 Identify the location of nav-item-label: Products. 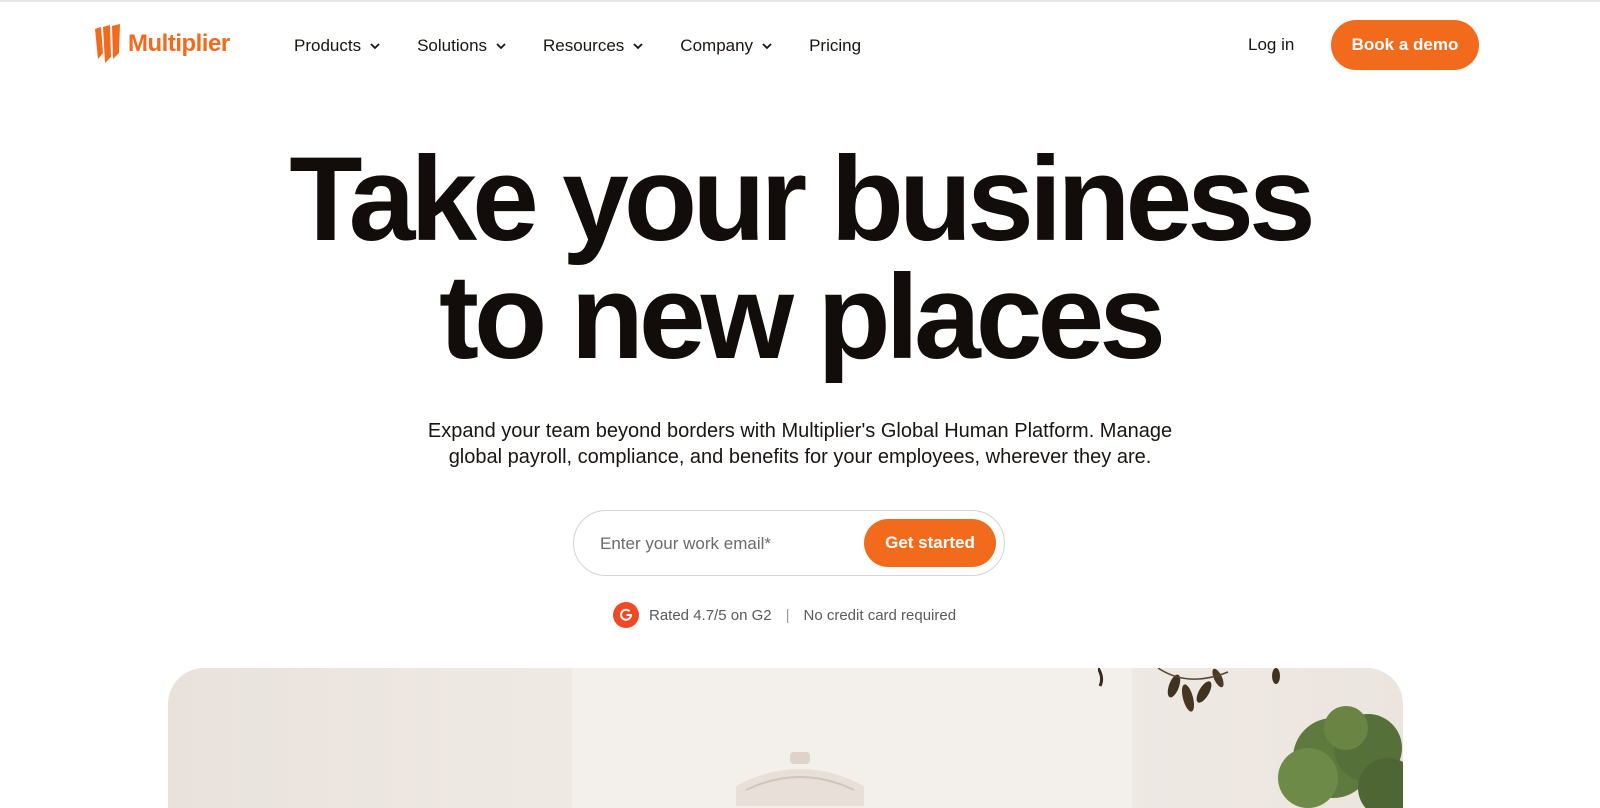
(328, 45).